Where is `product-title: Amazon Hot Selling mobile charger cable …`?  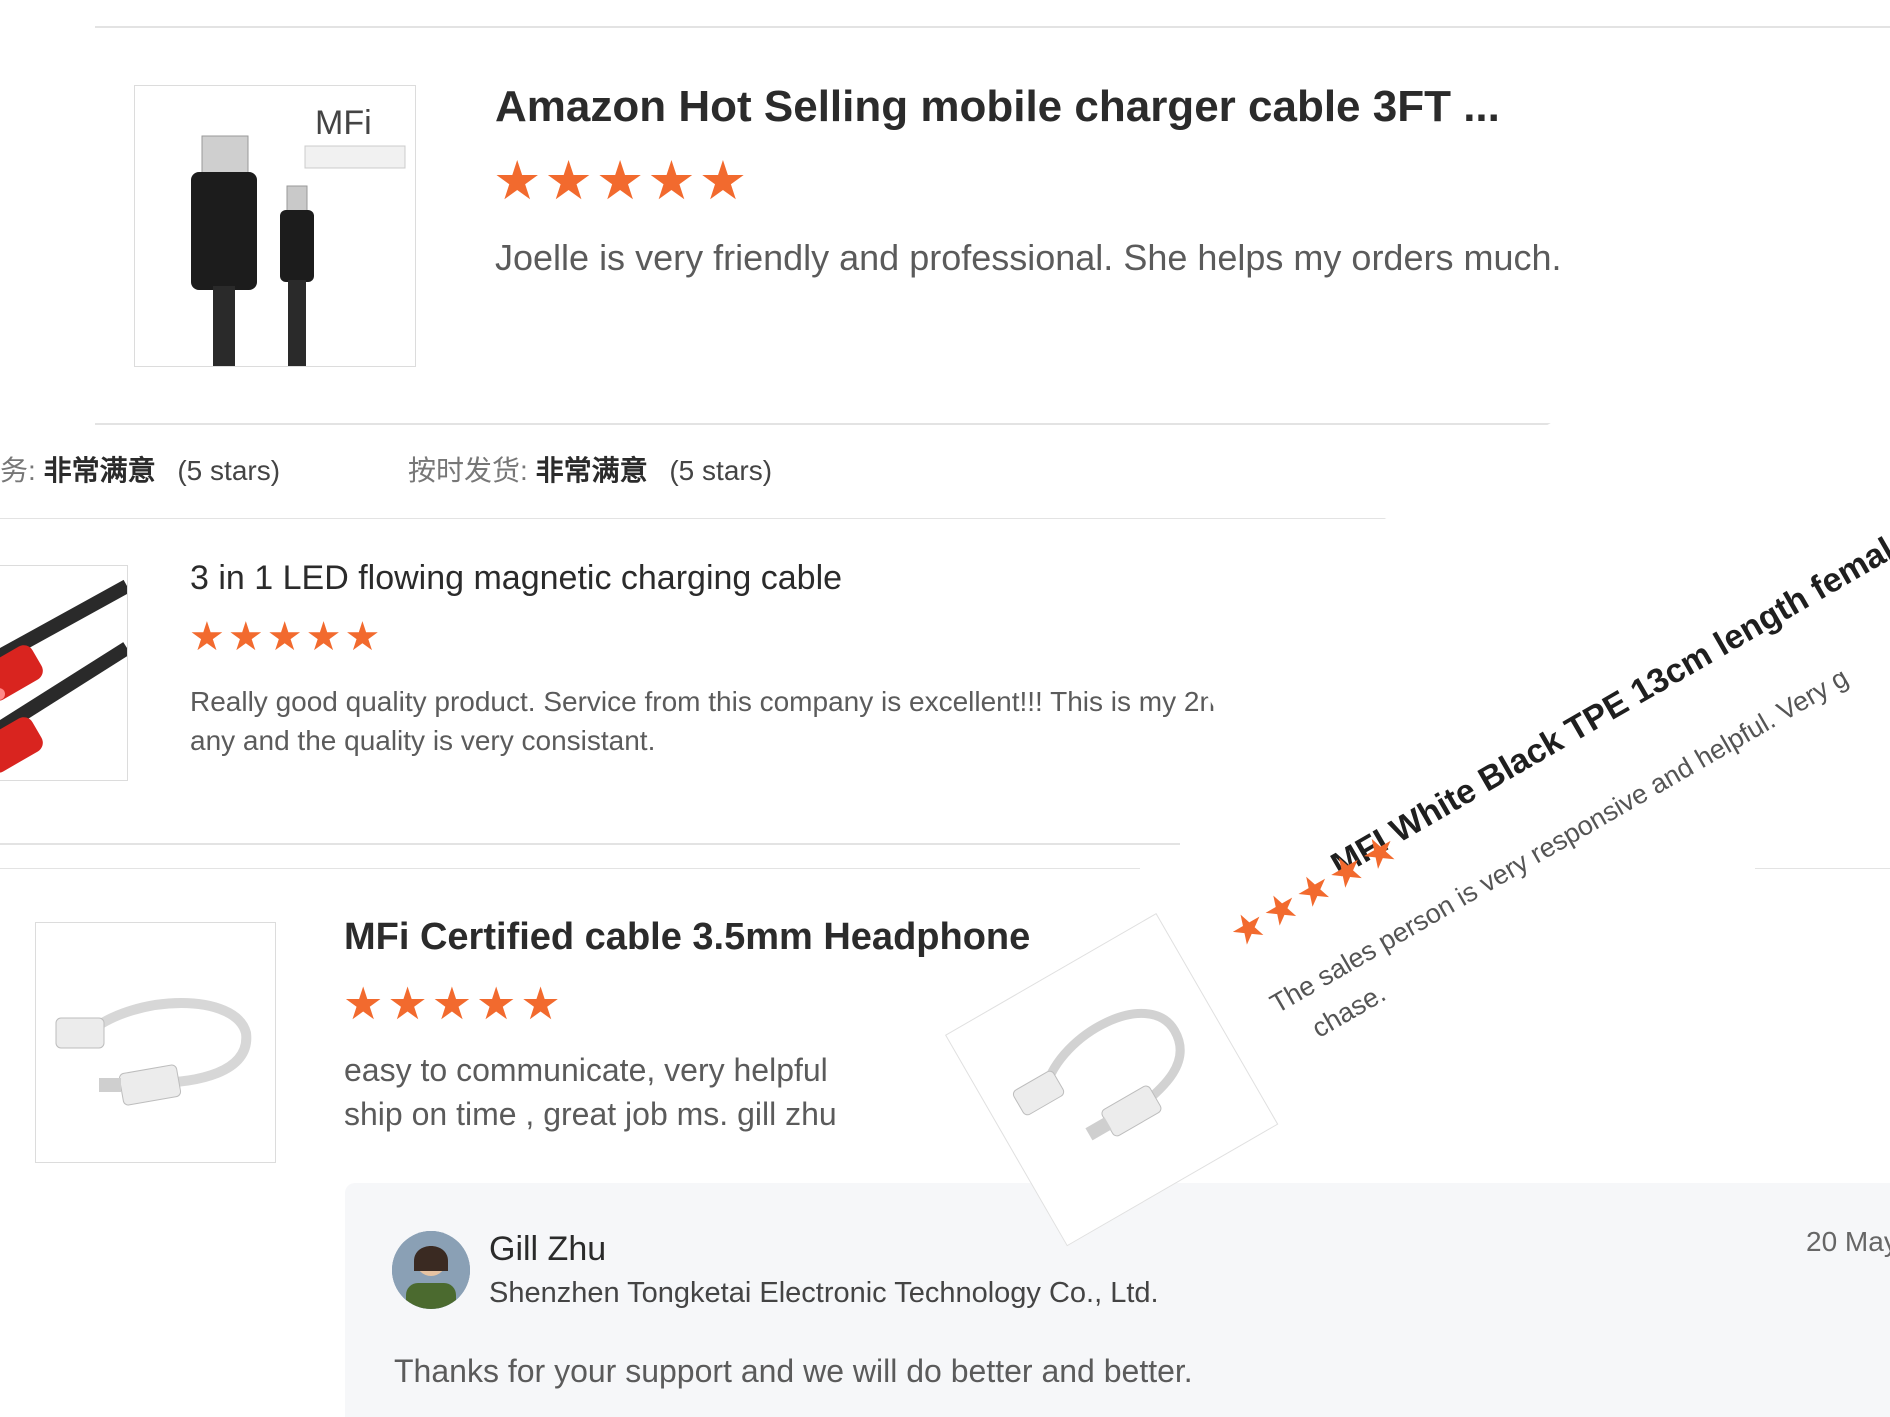 product-title: Amazon Hot Selling mobile charger cable … is located at coordinates (997, 107).